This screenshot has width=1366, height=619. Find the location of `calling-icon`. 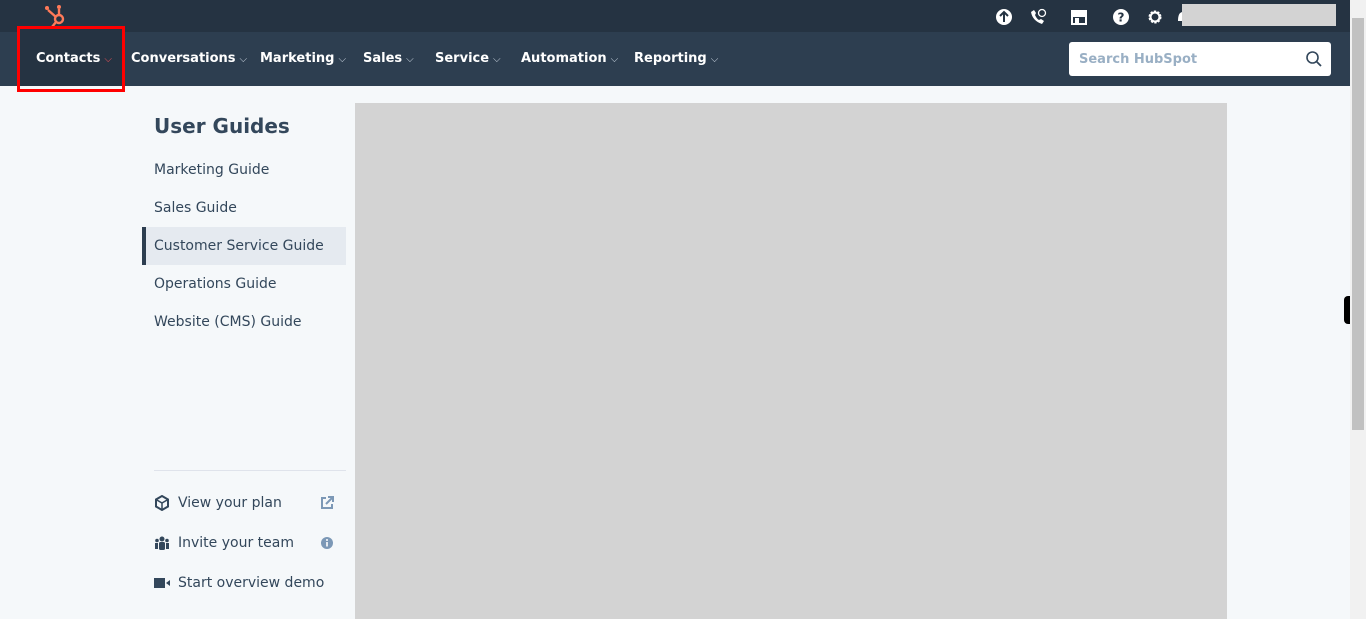

calling-icon is located at coordinates (1038, 17).